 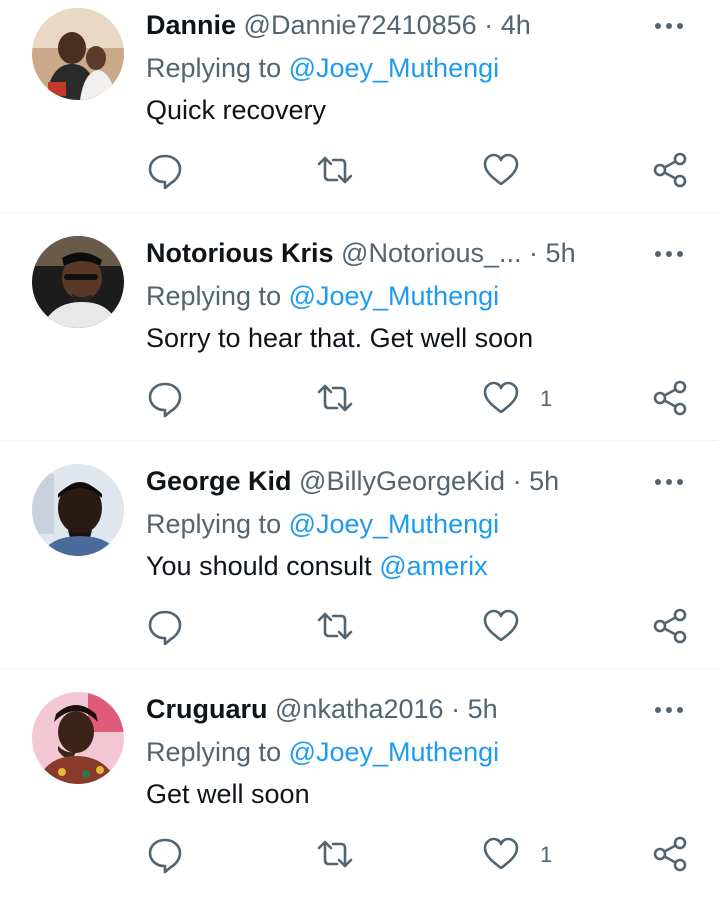 What do you see at coordinates (402, 481) in the screenshot?
I see `user-handle: @BillyGeorgeKid` at bounding box center [402, 481].